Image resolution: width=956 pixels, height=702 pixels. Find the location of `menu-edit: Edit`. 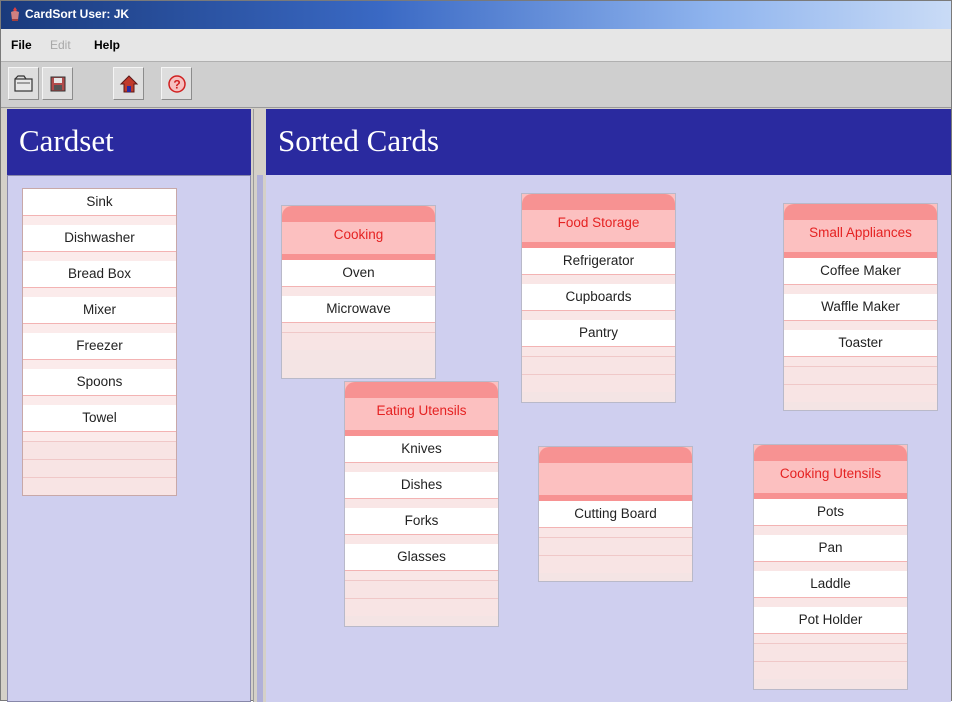

menu-edit: Edit is located at coordinates (60, 45).